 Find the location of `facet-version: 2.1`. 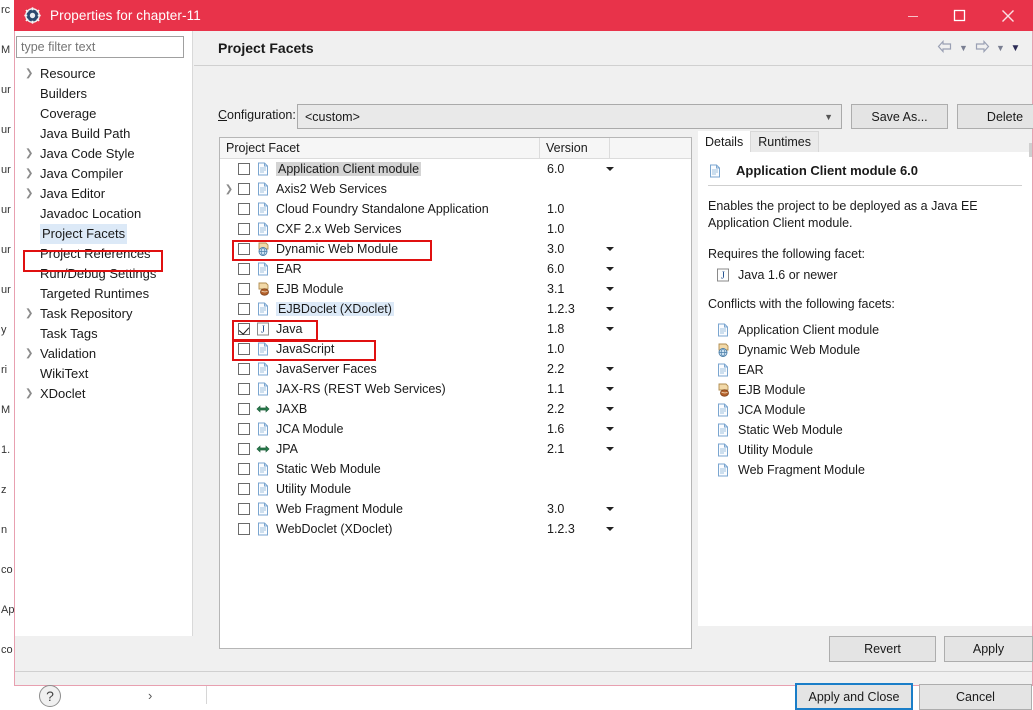

facet-version: 2.1 is located at coordinates (556, 449).